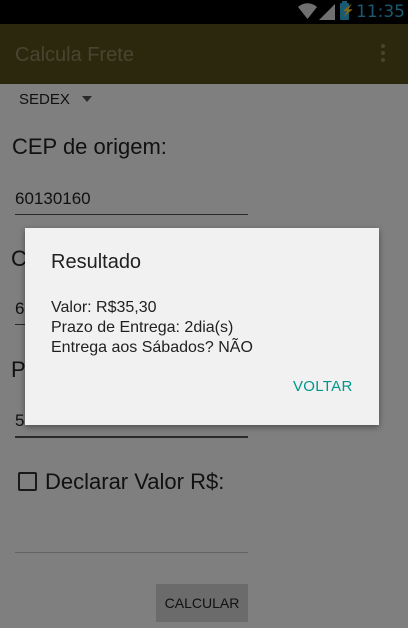  What do you see at coordinates (96, 262) in the screenshot?
I see `dialog-title: Resultado` at bounding box center [96, 262].